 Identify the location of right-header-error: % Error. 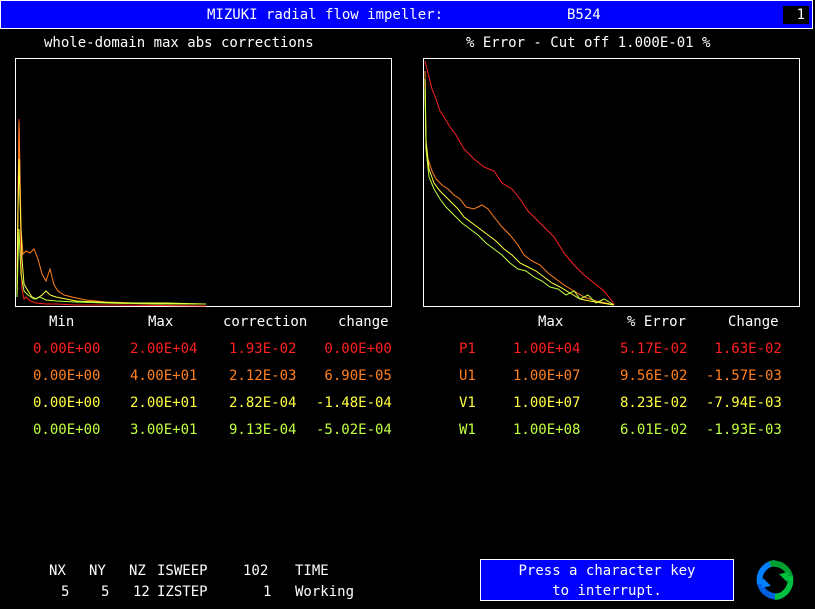
(657, 322).